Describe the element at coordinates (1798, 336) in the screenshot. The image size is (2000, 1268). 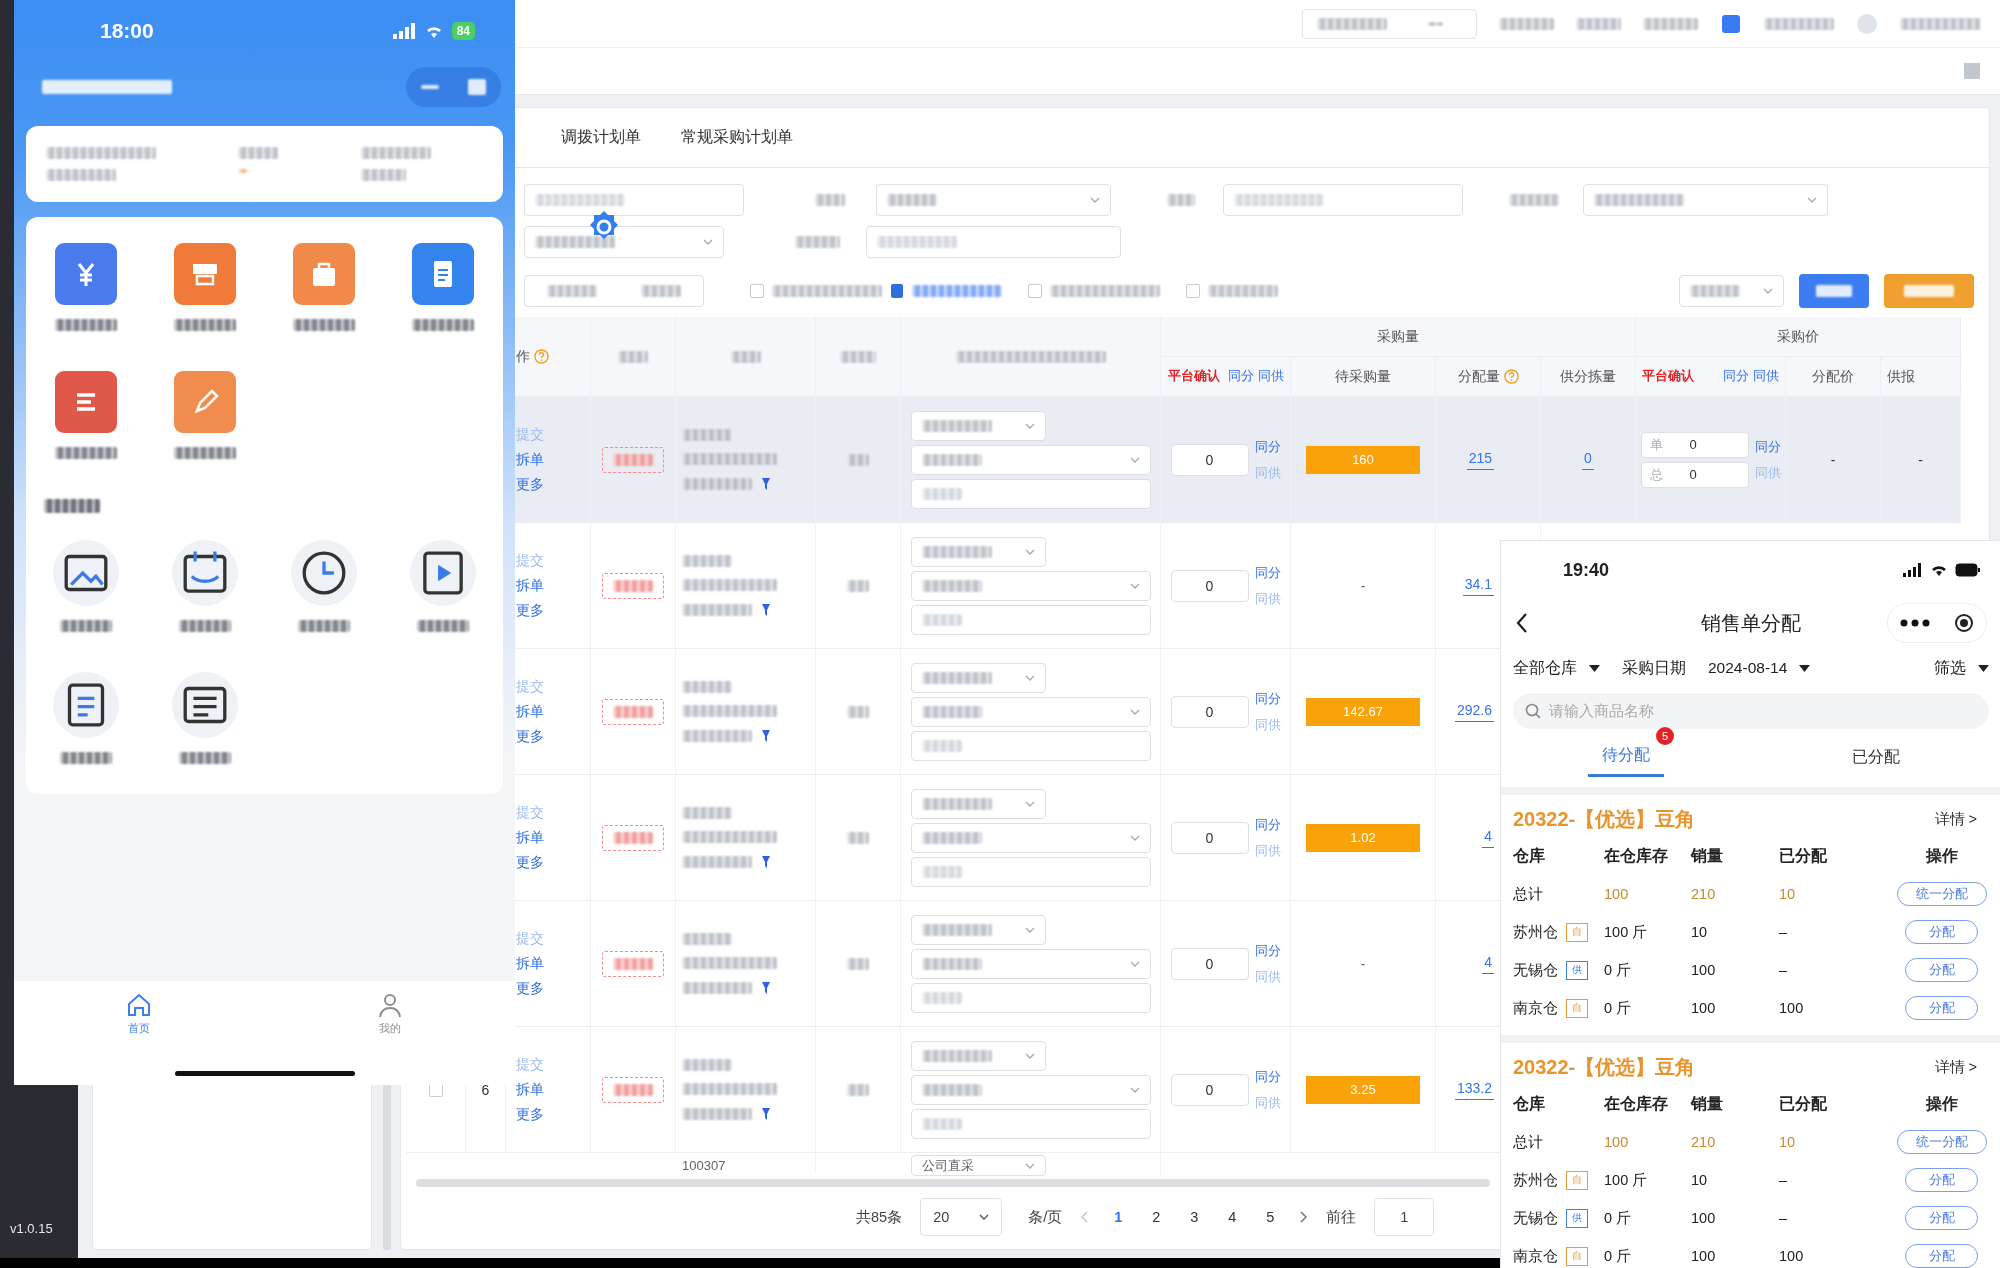
I see `column-group-header: 采购价` at that location.